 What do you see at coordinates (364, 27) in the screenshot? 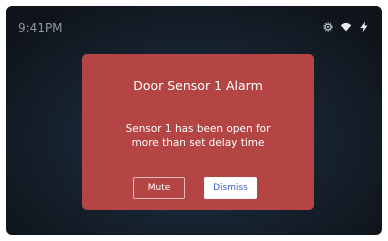
I see `power-bolt-icon` at bounding box center [364, 27].